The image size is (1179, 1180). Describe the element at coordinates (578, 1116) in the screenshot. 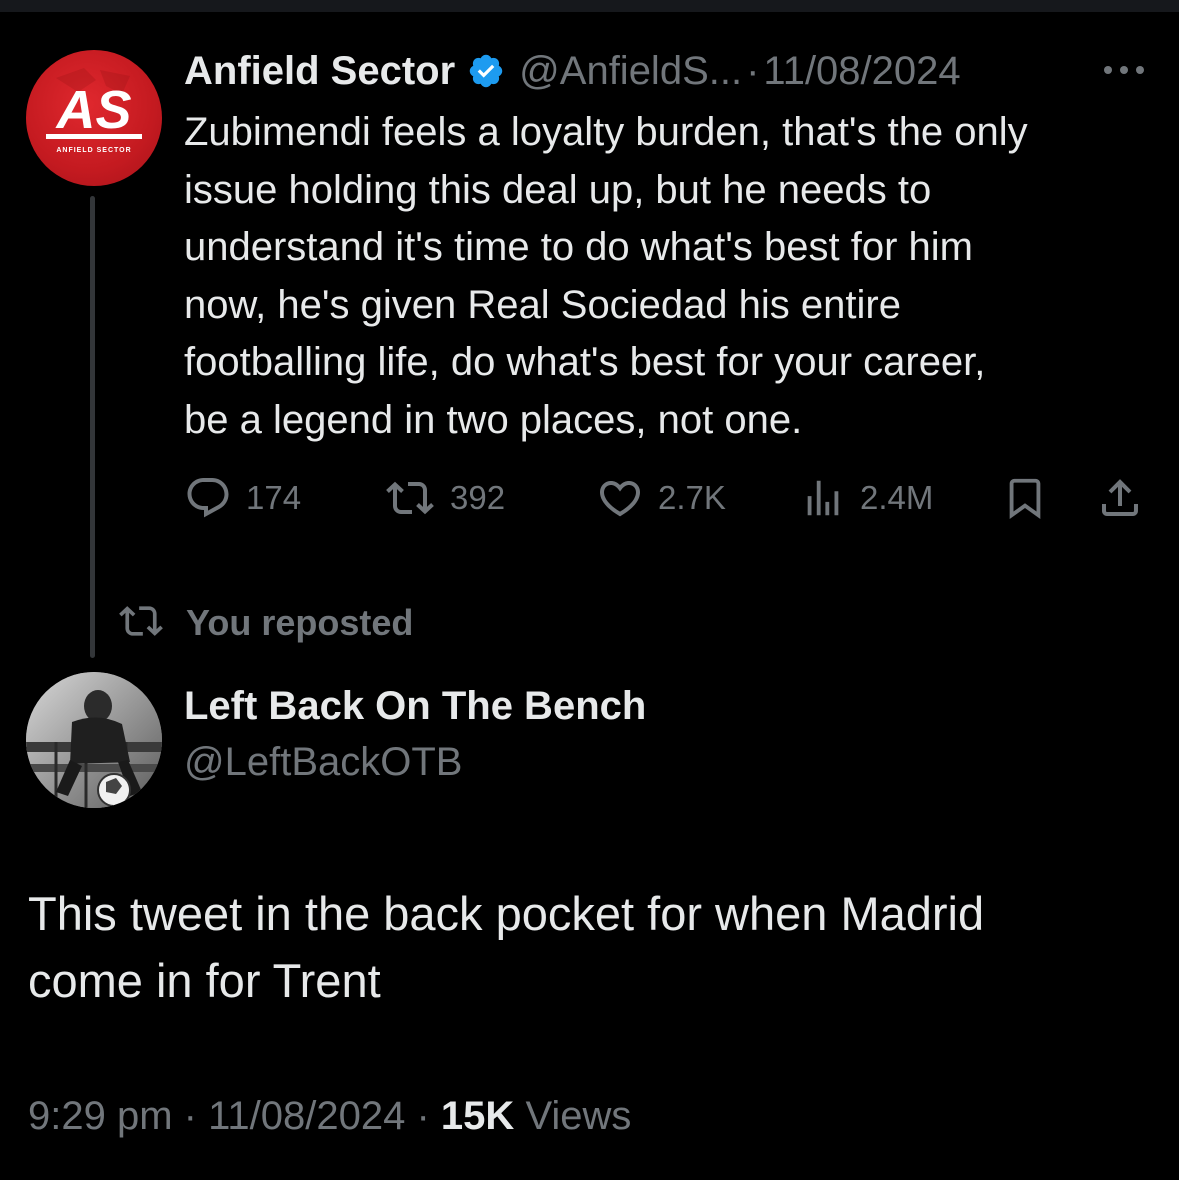

I see `tweet-views-label: Views` at that location.